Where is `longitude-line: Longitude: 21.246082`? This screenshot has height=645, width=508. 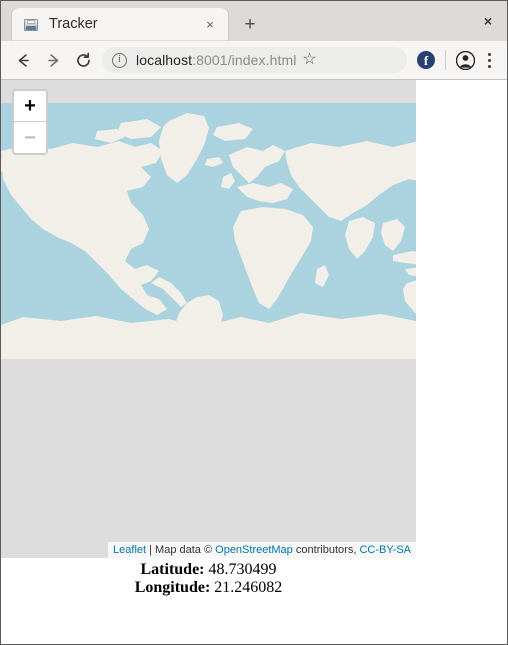
longitude-line: Longitude: 21.246082 is located at coordinates (208, 588).